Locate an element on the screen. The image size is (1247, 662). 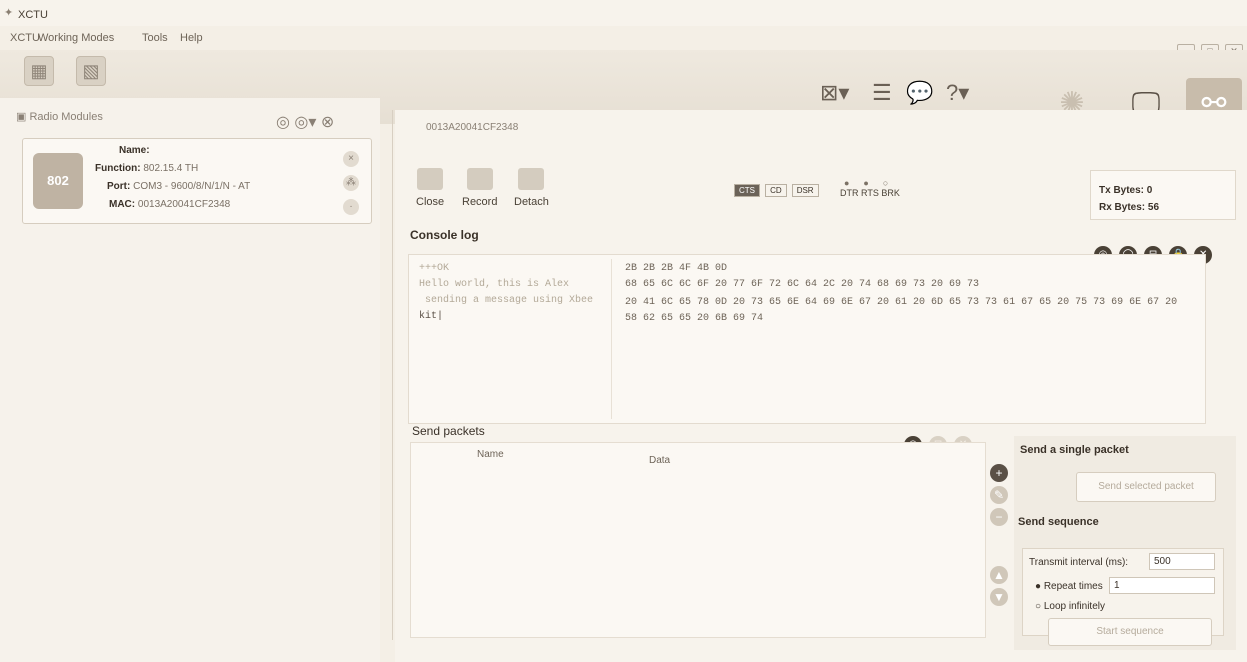
module-port-row: Port: COM3 - 9600/8/N/1/N - AT is located at coordinates (179, 186).